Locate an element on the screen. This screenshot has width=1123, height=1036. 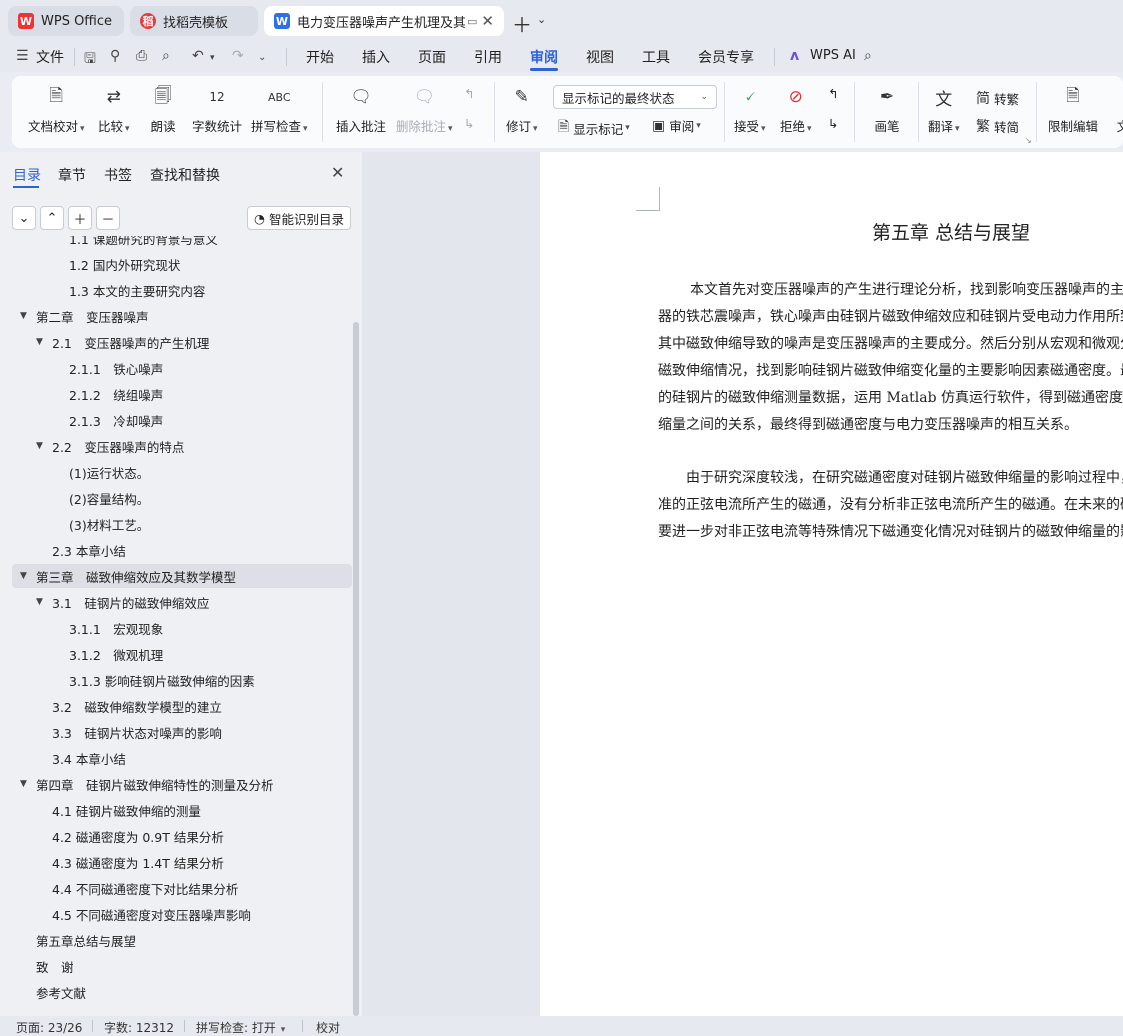
toc-item: ▼ 2.1 变压器噪声的产生机理 is located at coordinates (182, 342).